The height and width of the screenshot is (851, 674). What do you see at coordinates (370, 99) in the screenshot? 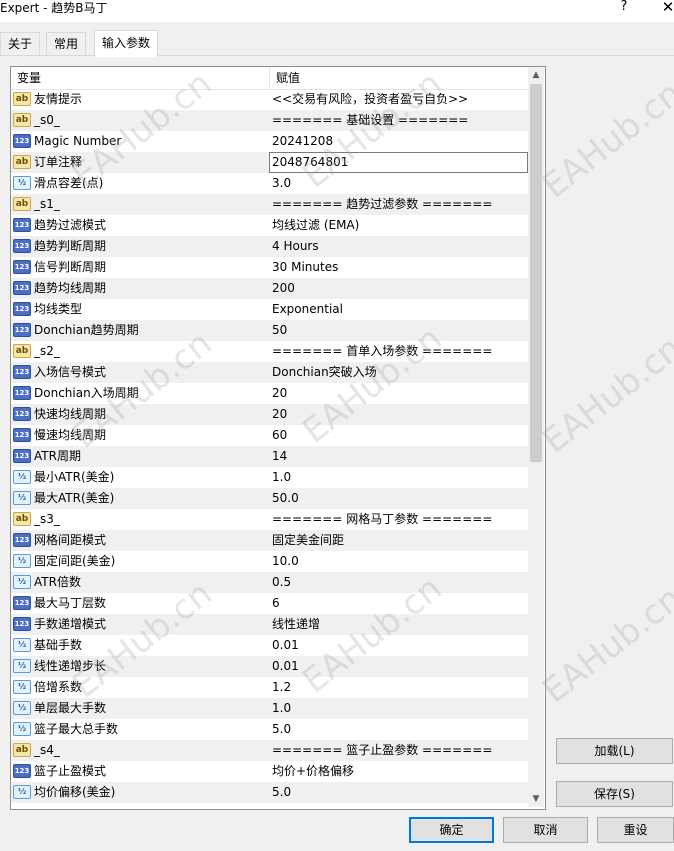
I see `value-cell: <<交易有风险，投资者盈亏自负>>` at bounding box center [370, 99].